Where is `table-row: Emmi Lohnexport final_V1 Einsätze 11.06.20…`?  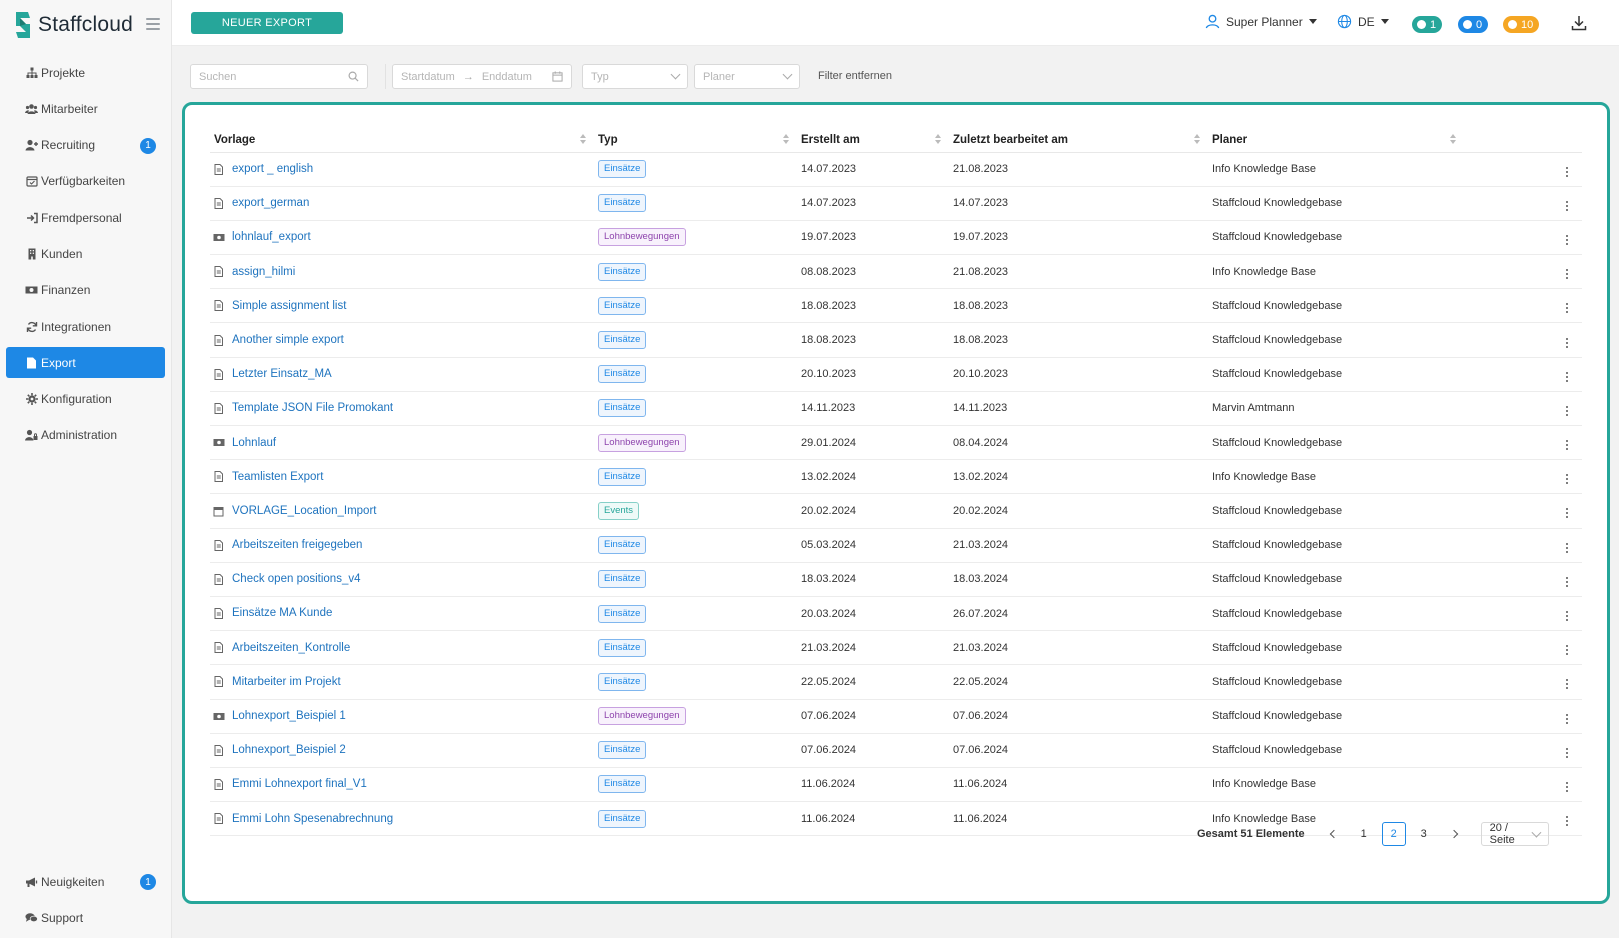 table-row: Emmi Lohnexport final_V1 Einsätze 11.06.20… is located at coordinates (896, 785).